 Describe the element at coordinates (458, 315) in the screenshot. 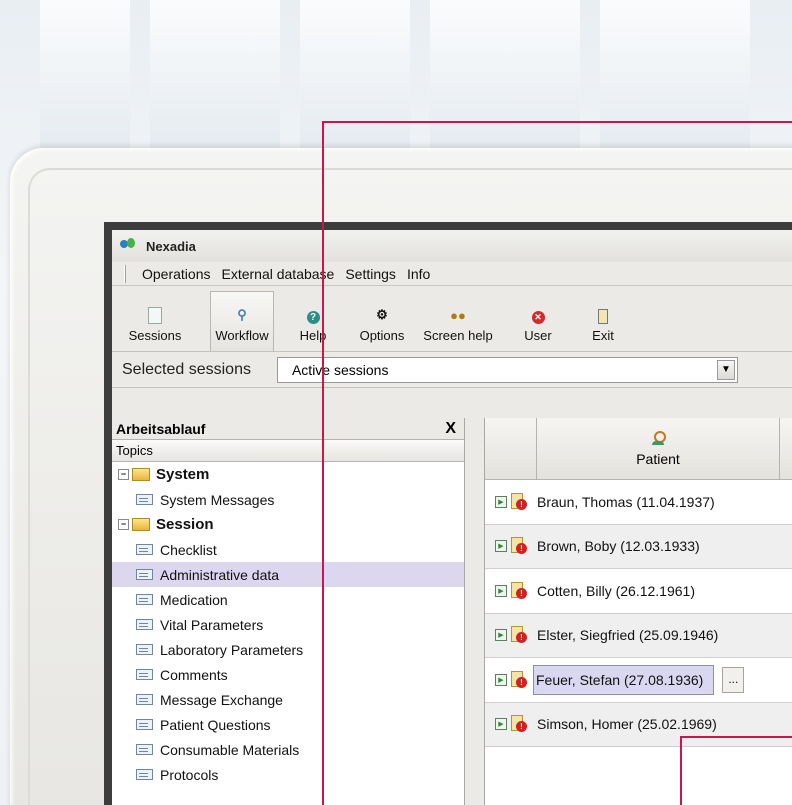

I see `screen-help-icon: ●●` at that location.